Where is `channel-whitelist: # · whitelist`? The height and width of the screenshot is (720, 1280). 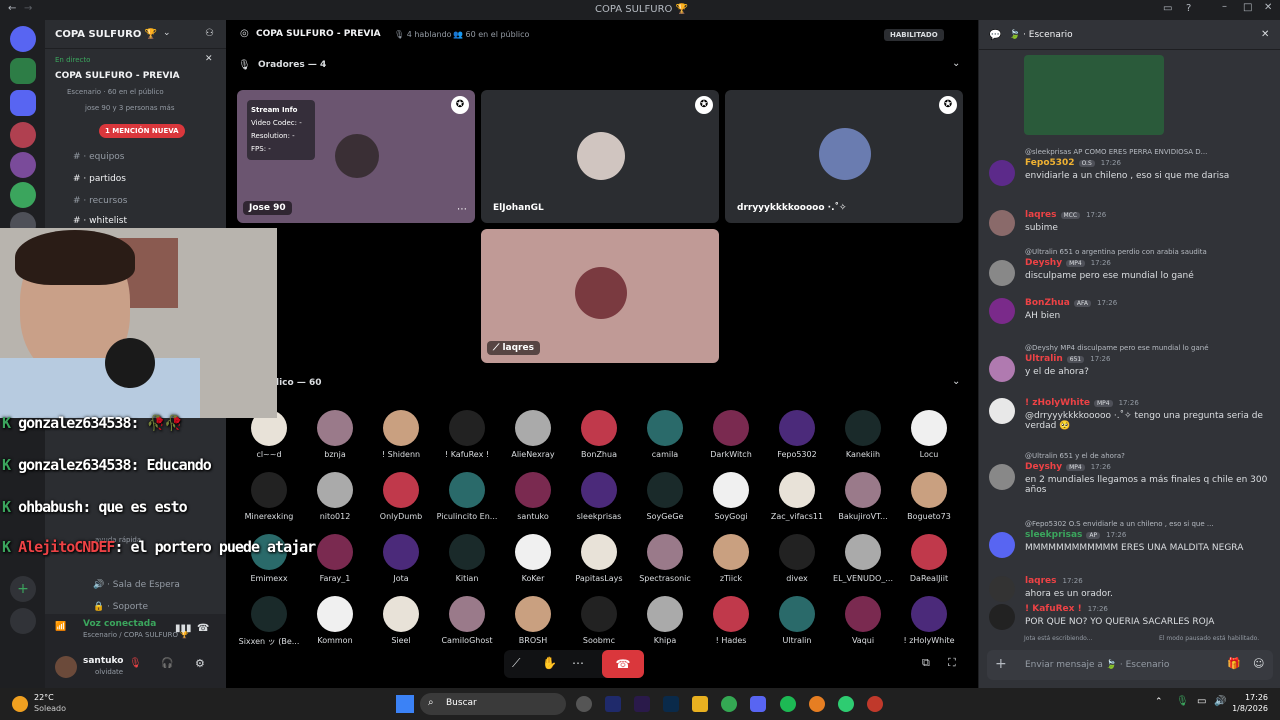
channel-whitelist: # · whitelist is located at coordinates (100, 221).